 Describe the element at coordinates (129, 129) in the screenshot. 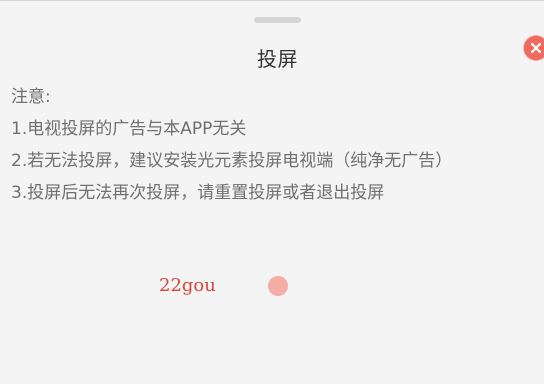

I see `notice-item-1: 1.电视投屏的广告与本APP无关` at that location.